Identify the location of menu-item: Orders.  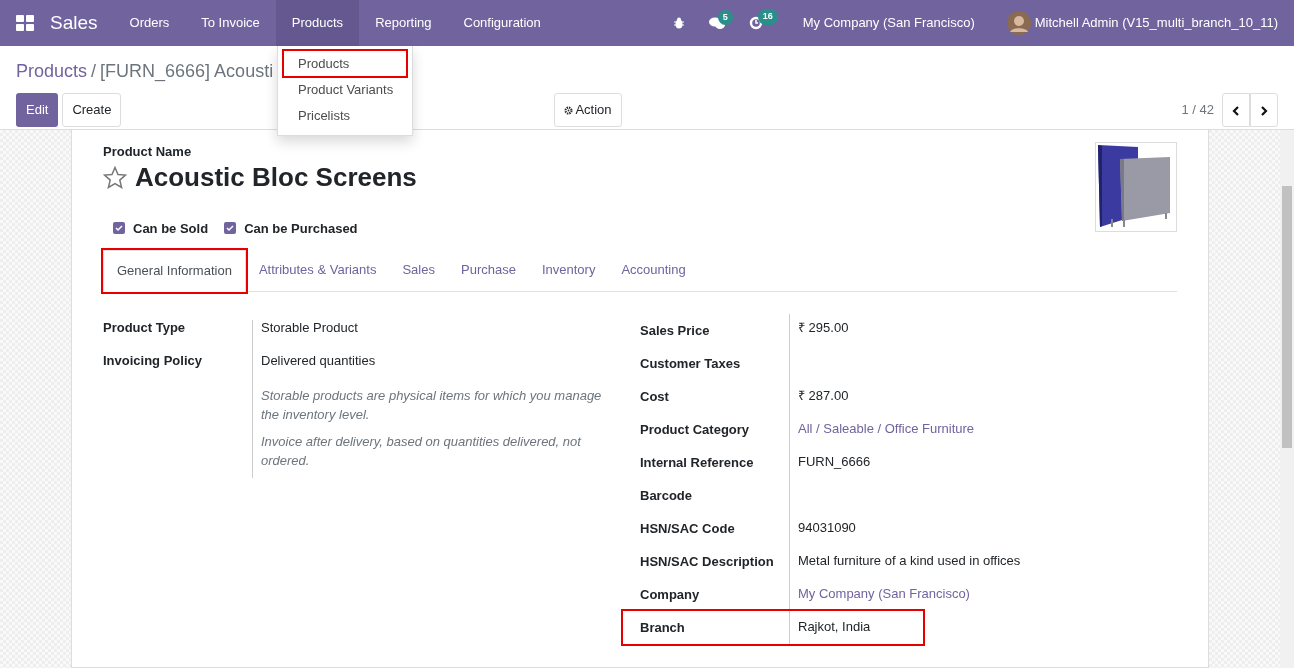
(149, 23).